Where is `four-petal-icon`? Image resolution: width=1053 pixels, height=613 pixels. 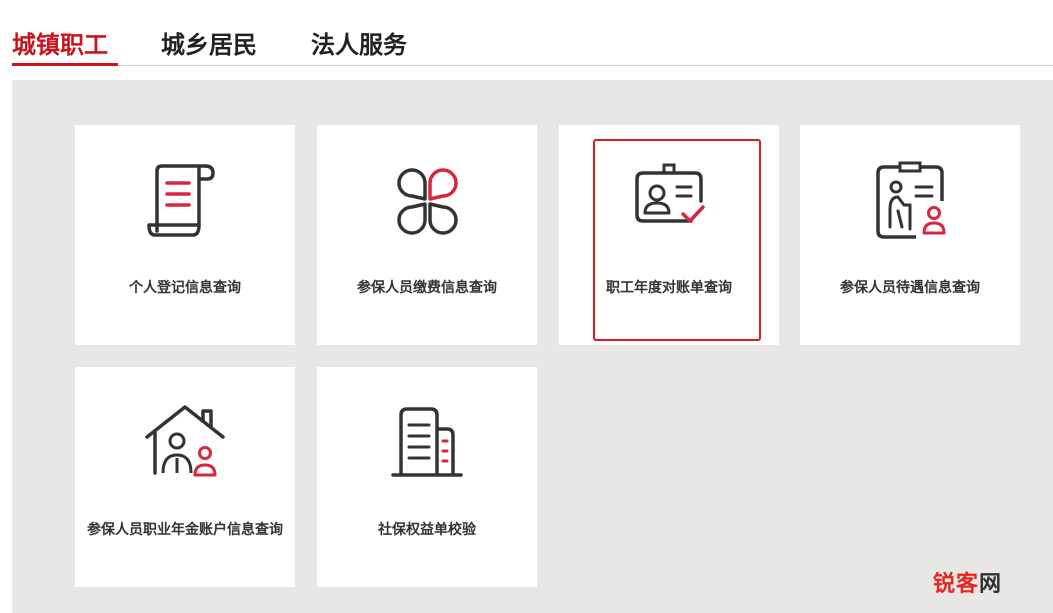
four-petal-icon is located at coordinates (427, 201).